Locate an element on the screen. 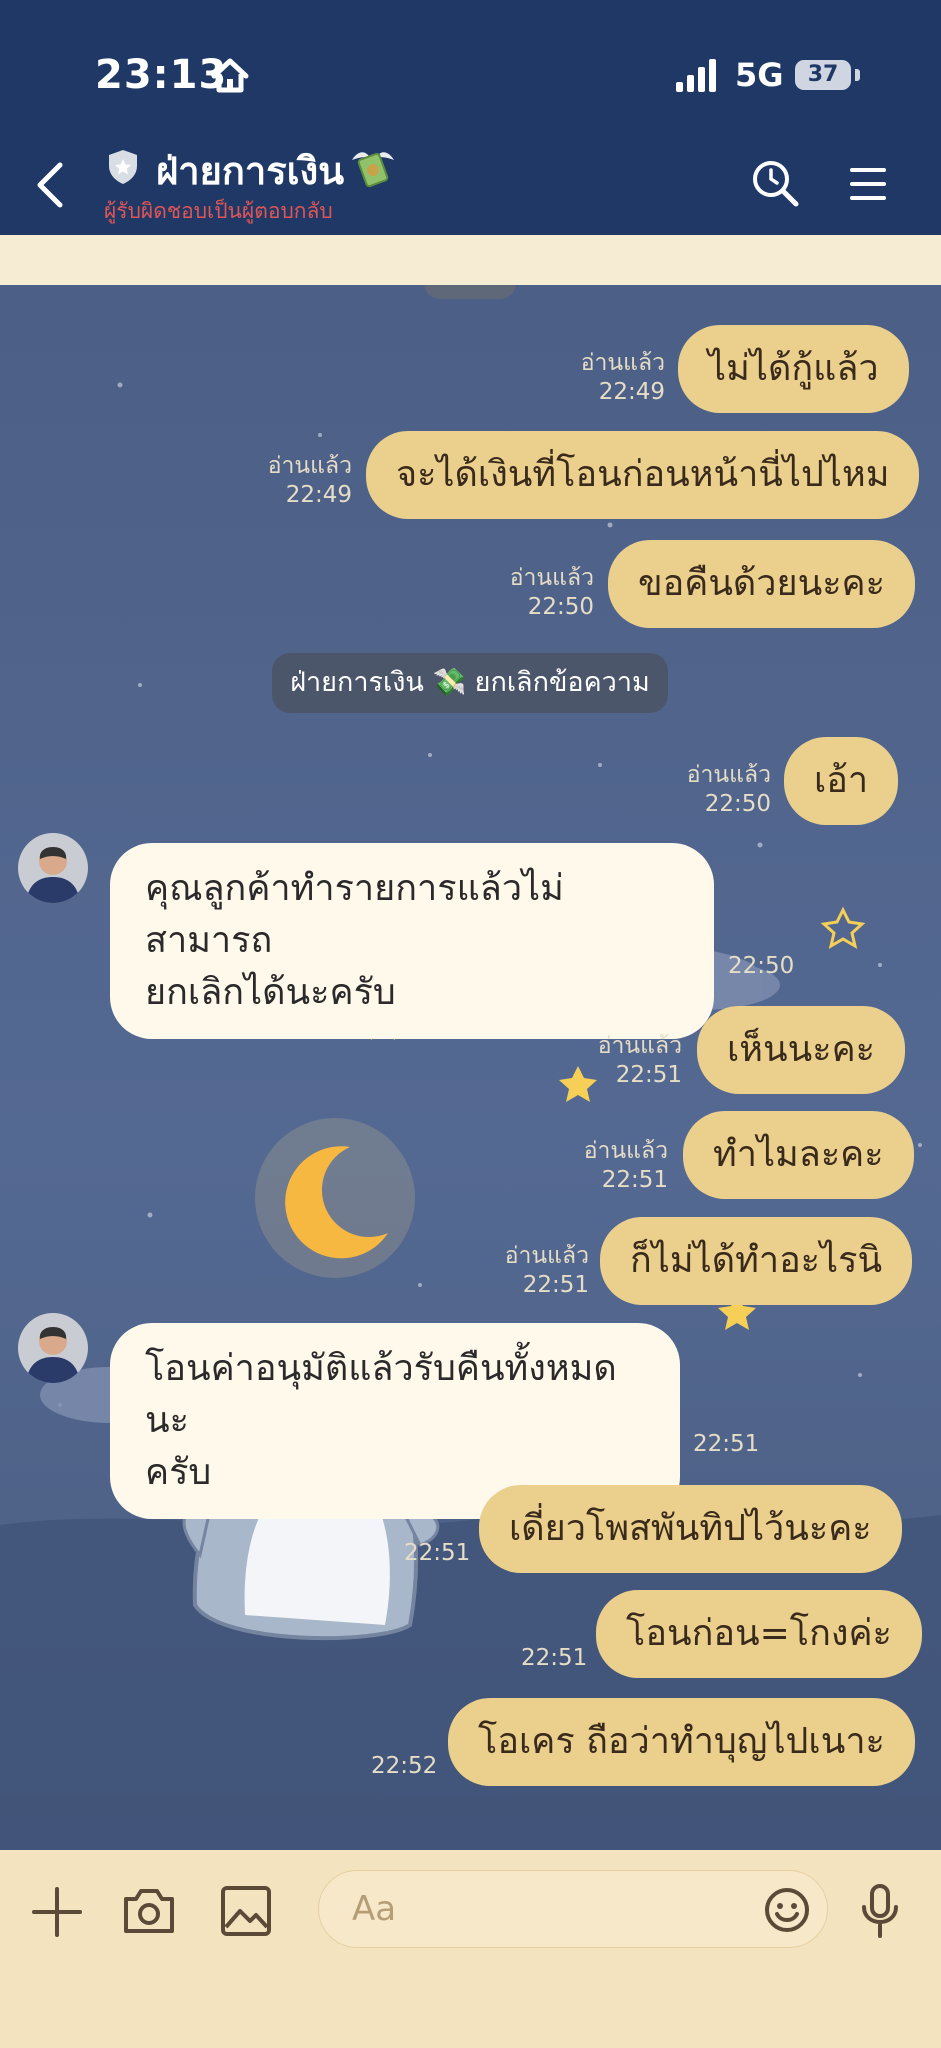 This screenshot has height=2048, width=941. input-bar: Aa is located at coordinates (470, 1949).